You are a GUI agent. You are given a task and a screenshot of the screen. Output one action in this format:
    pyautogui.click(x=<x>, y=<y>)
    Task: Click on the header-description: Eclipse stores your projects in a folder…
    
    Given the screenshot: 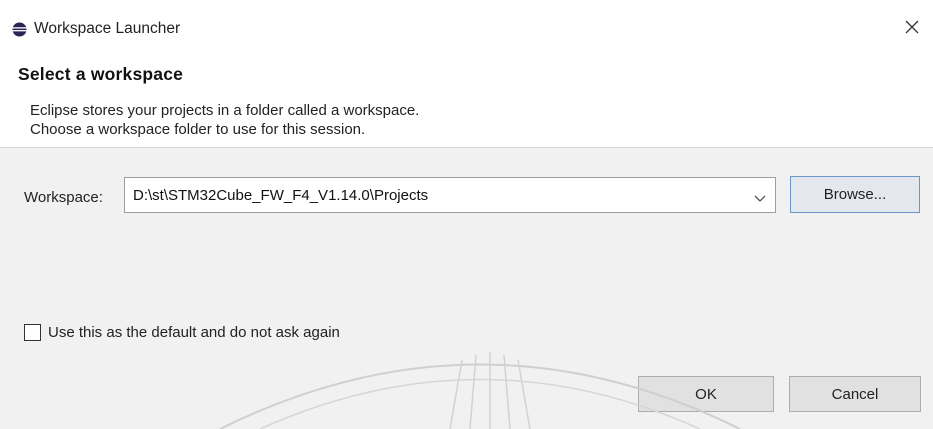 What is the action you would take?
    pyautogui.click(x=224, y=120)
    